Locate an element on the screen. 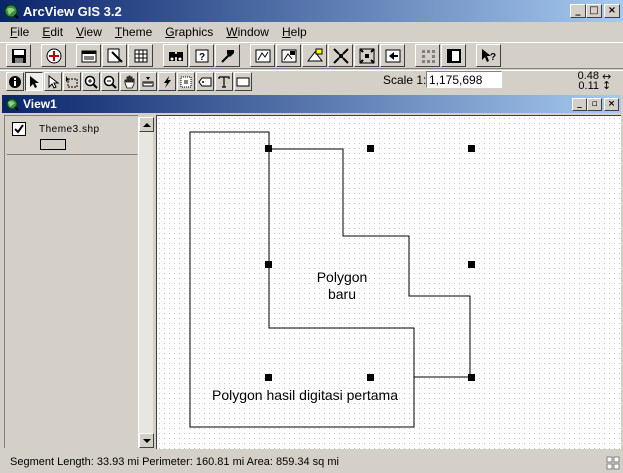  pointer-icon is located at coordinates (34, 81).